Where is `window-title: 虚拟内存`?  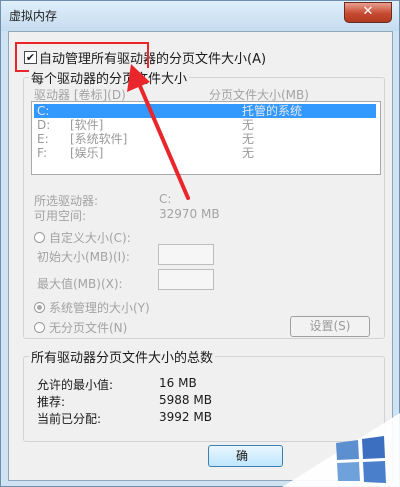
window-title: 虚拟内存 is located at coordinates (33, 16).